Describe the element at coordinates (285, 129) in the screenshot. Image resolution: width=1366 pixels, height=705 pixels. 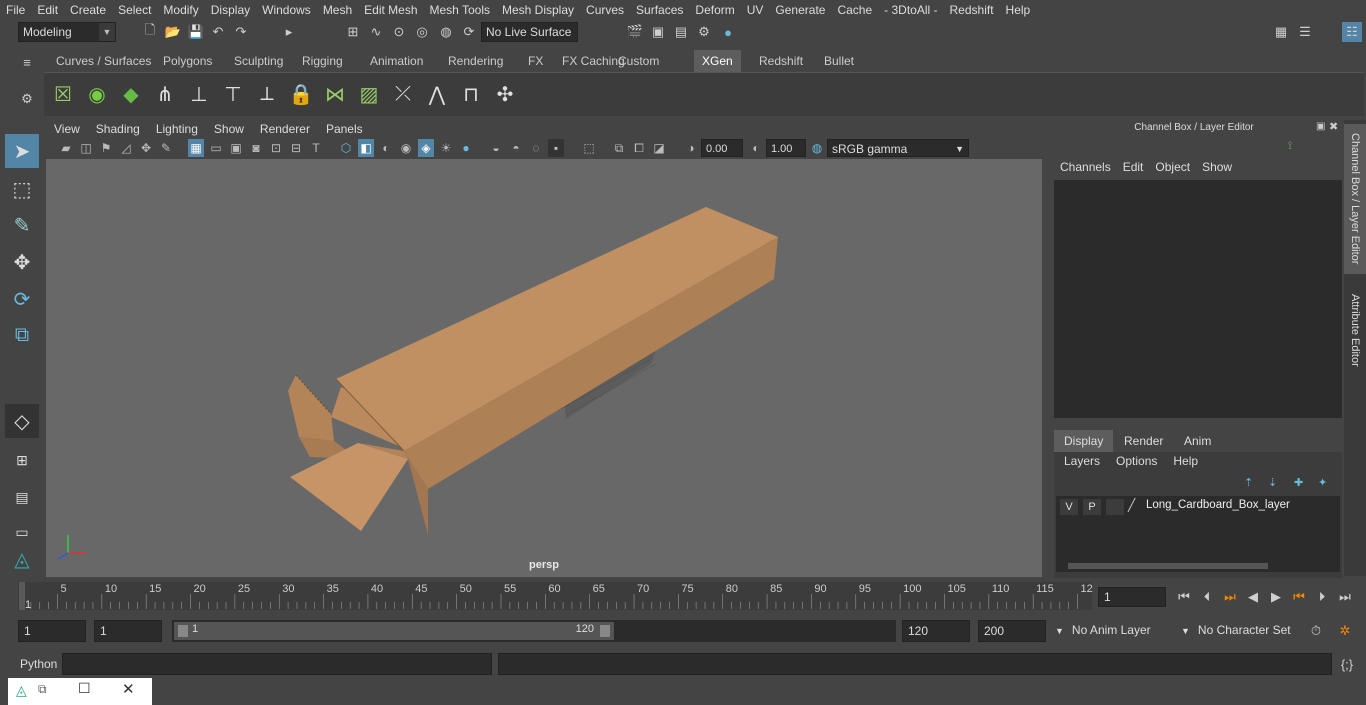
I see `viewport-menu-renderer: Renderer` at that location.